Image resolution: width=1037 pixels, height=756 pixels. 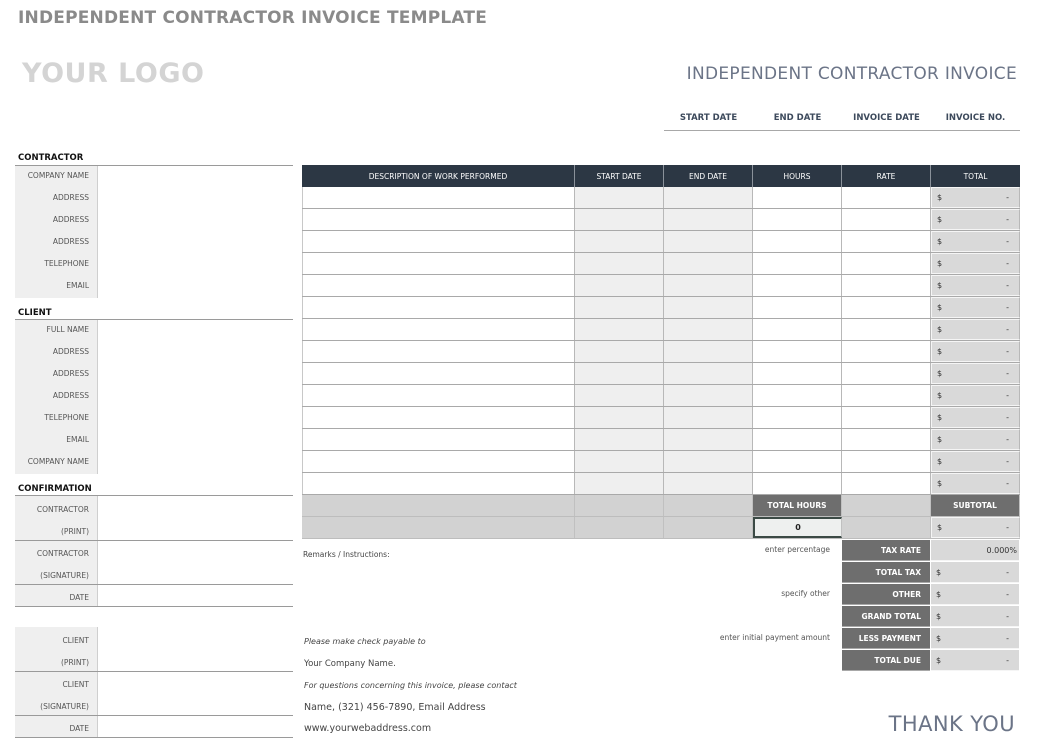 What do you see at coordinates (975, 594) in the screenshot?
I see `other-value: $ -` at bounding box center [975, 594].